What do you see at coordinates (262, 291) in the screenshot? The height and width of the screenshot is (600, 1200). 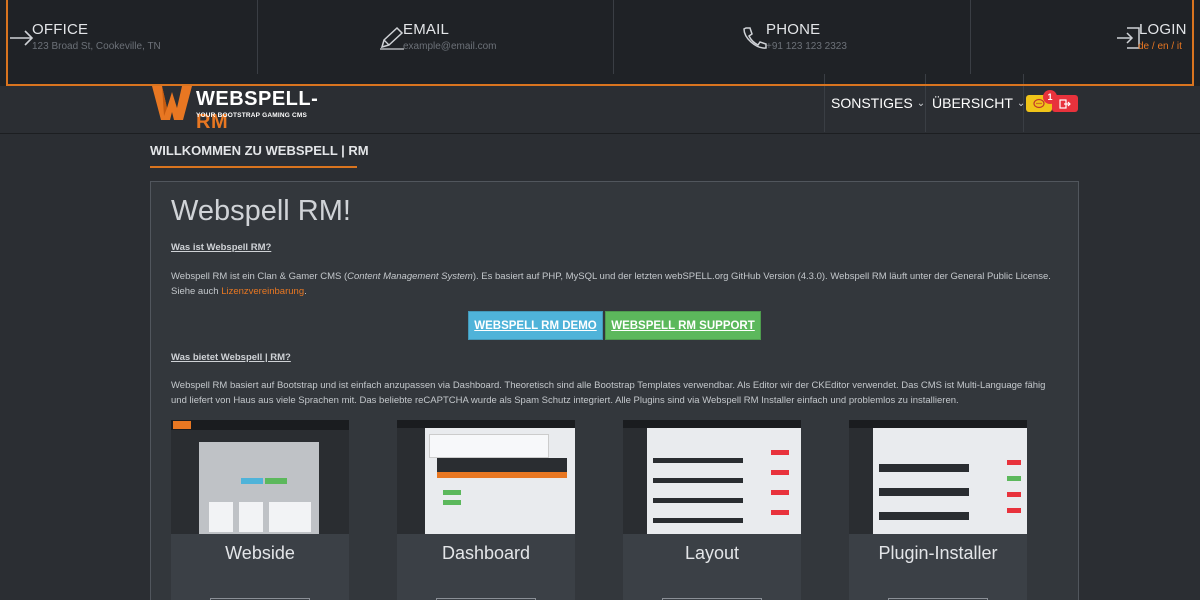 I see `license-link: Lizenzvereinbarung` at bounding box center [262, 291].